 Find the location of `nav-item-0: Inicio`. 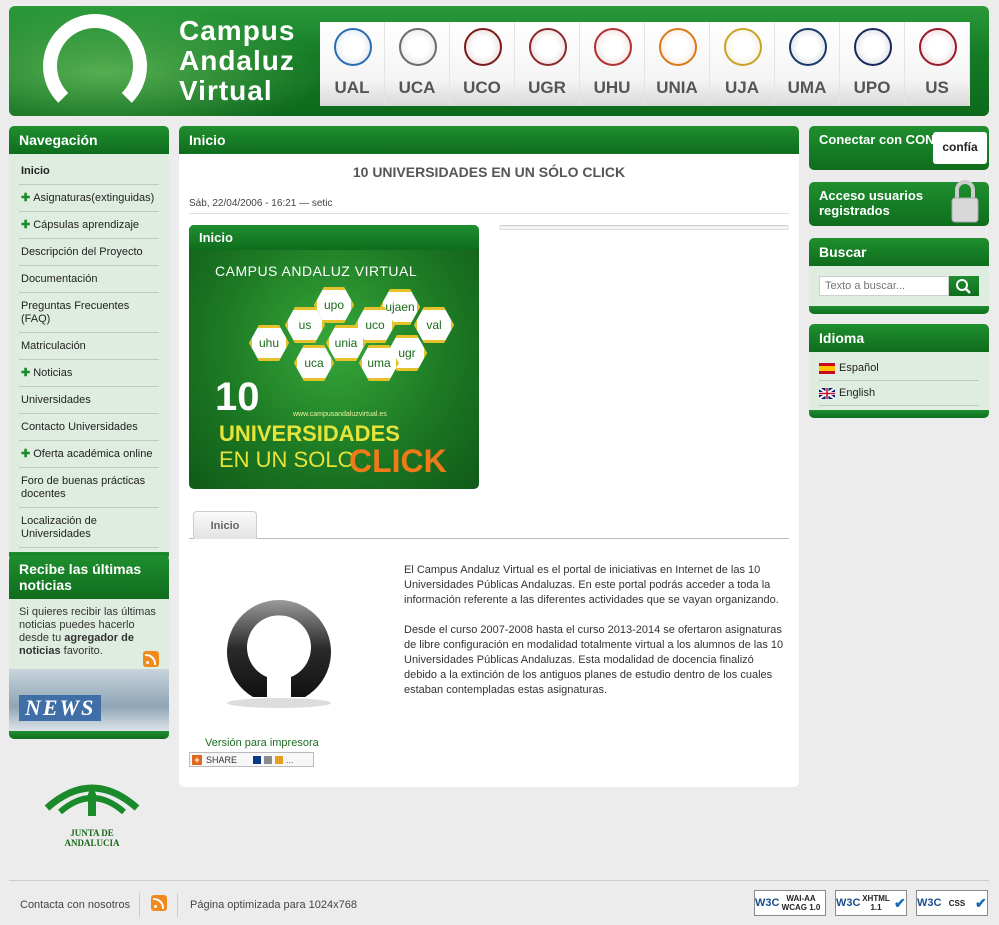

nav-item-0: Inicio is located at coordinates (89, 171).